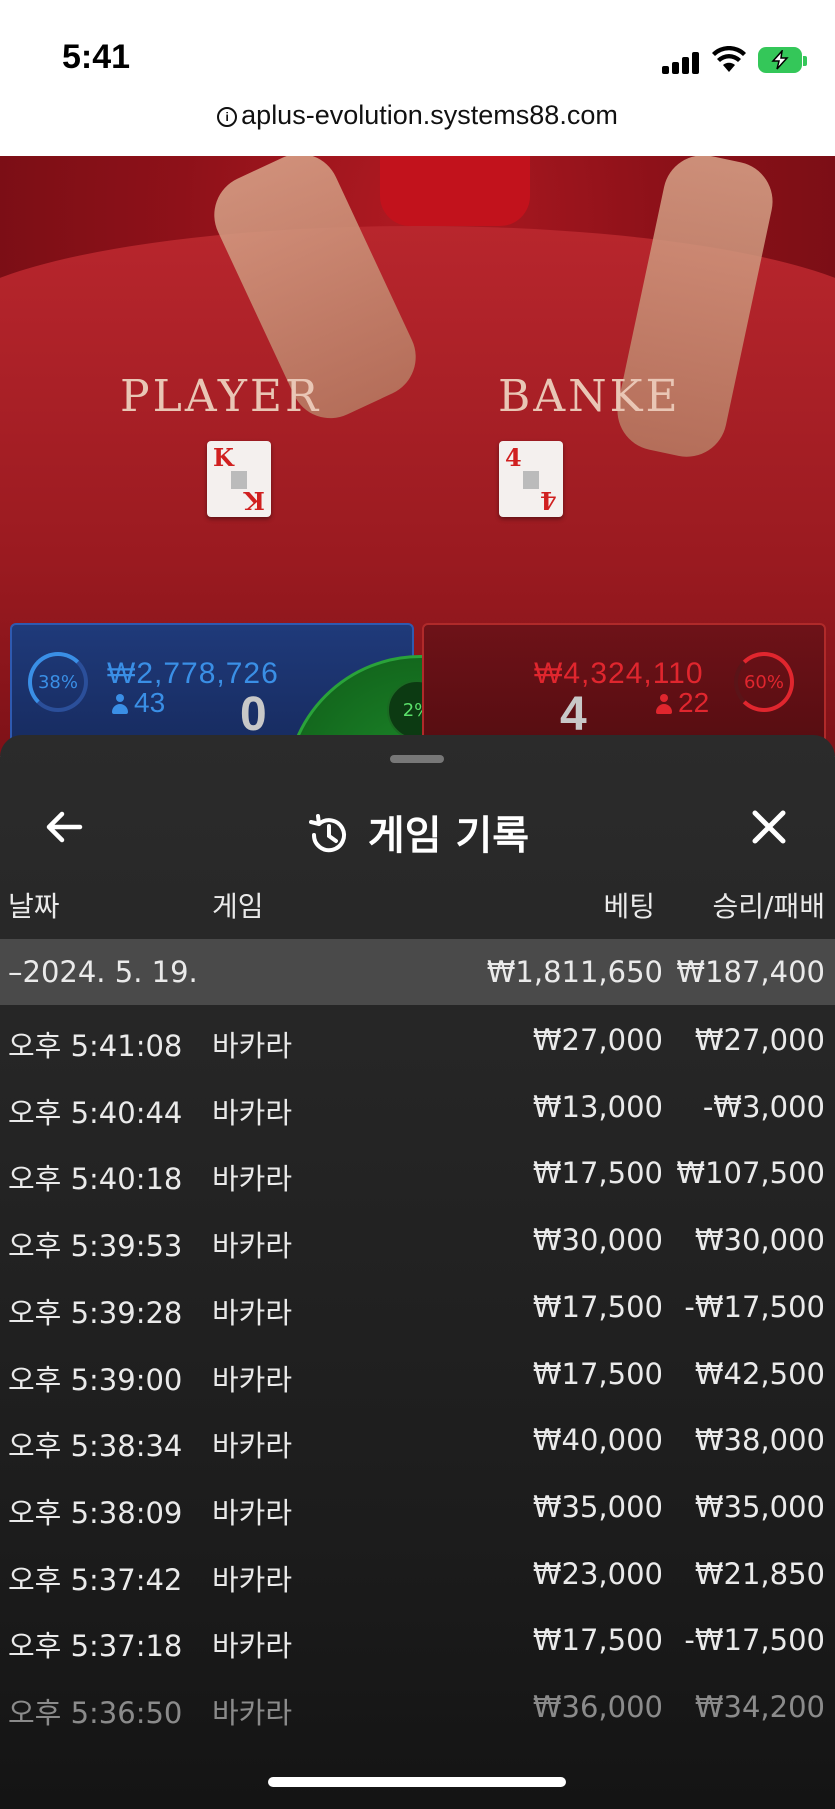 The height and width of the screenshot is (1809, 835). I want to click on player-score: 0, so click(253, 714).